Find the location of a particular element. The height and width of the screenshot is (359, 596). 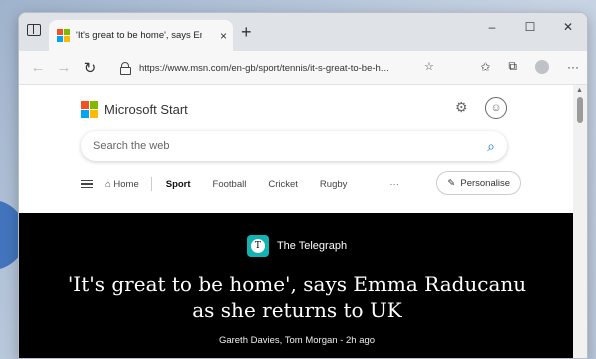

nav-item-rugby: Rugby is located at coordinates (333, 184).